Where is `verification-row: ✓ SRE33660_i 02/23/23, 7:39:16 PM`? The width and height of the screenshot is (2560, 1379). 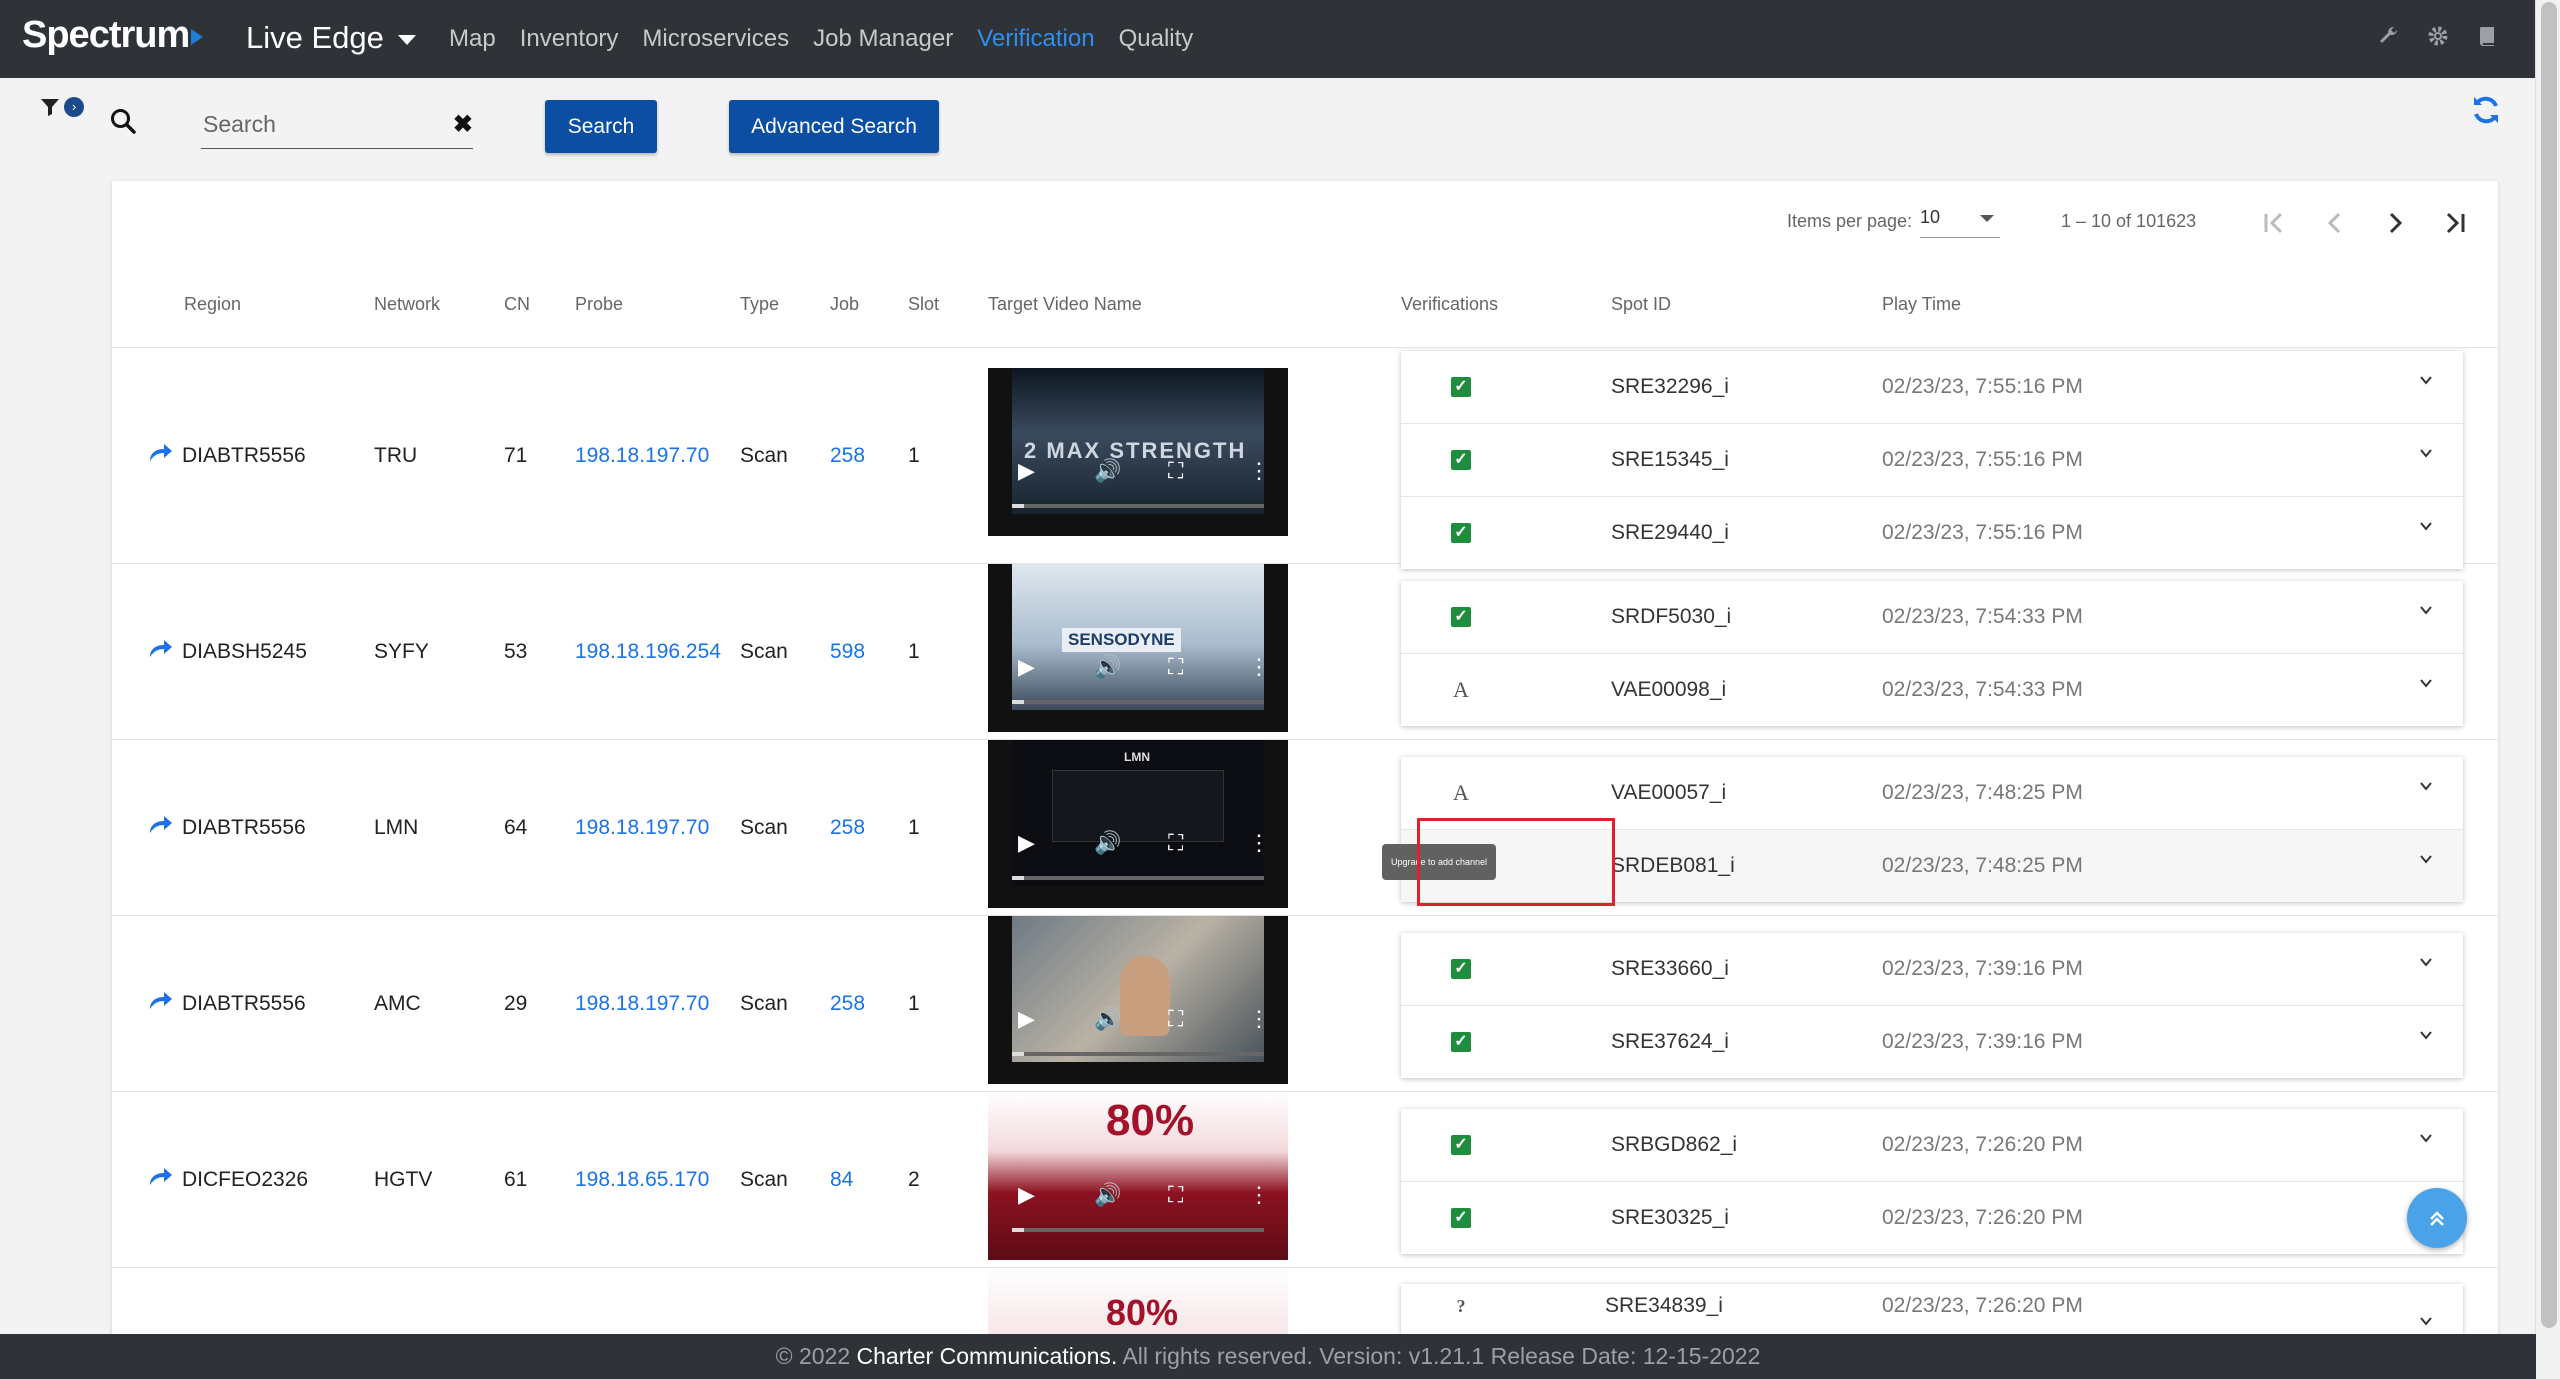 verification-row: ✓ SRE33660_i 02/23/23, 7:39:16 PM is located at coordinates (1932, 969).